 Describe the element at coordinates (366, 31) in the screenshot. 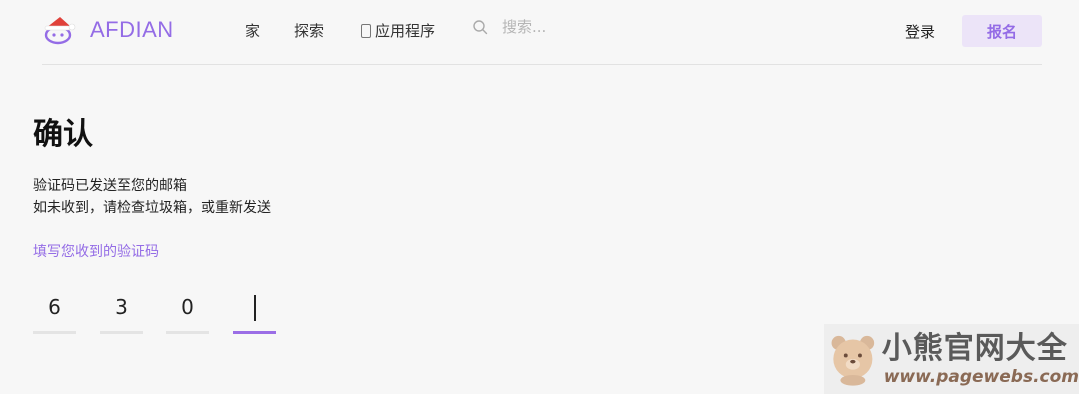

I see `phone-icon` at that location.